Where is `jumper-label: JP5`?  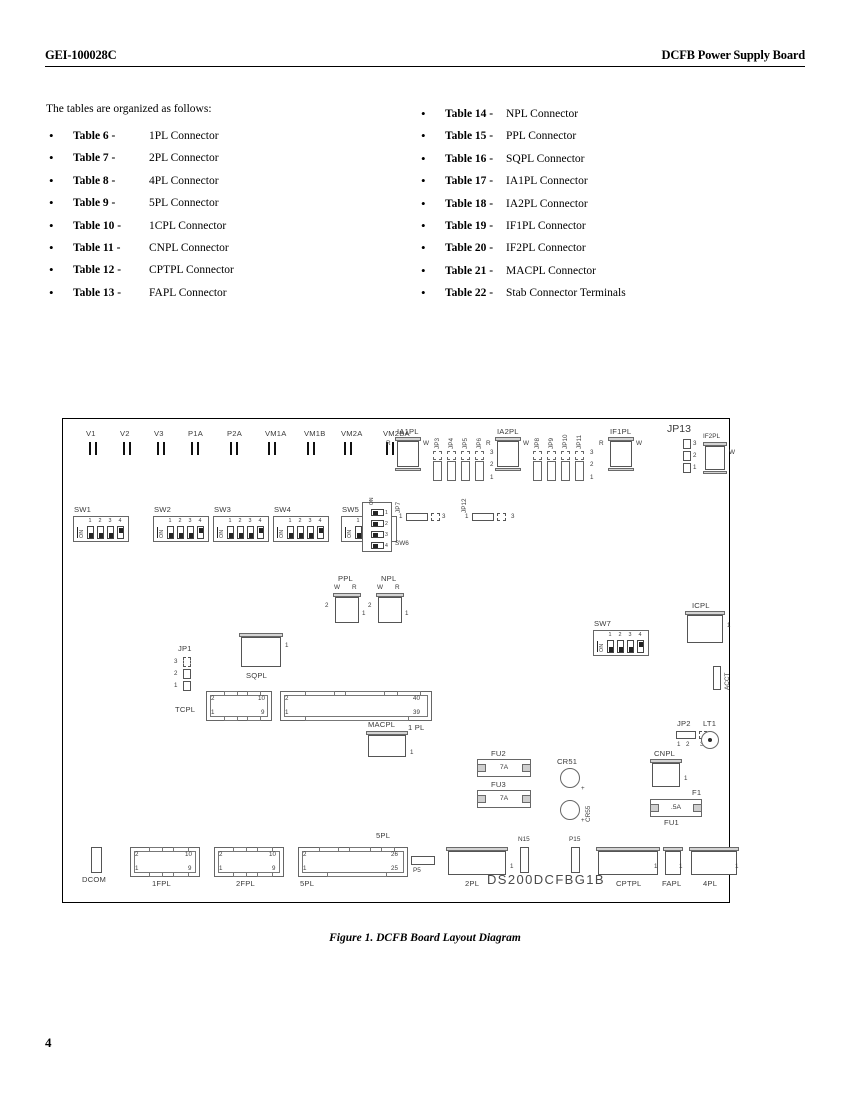
jumper-label: JP5 is located at coordinates (465, 443).